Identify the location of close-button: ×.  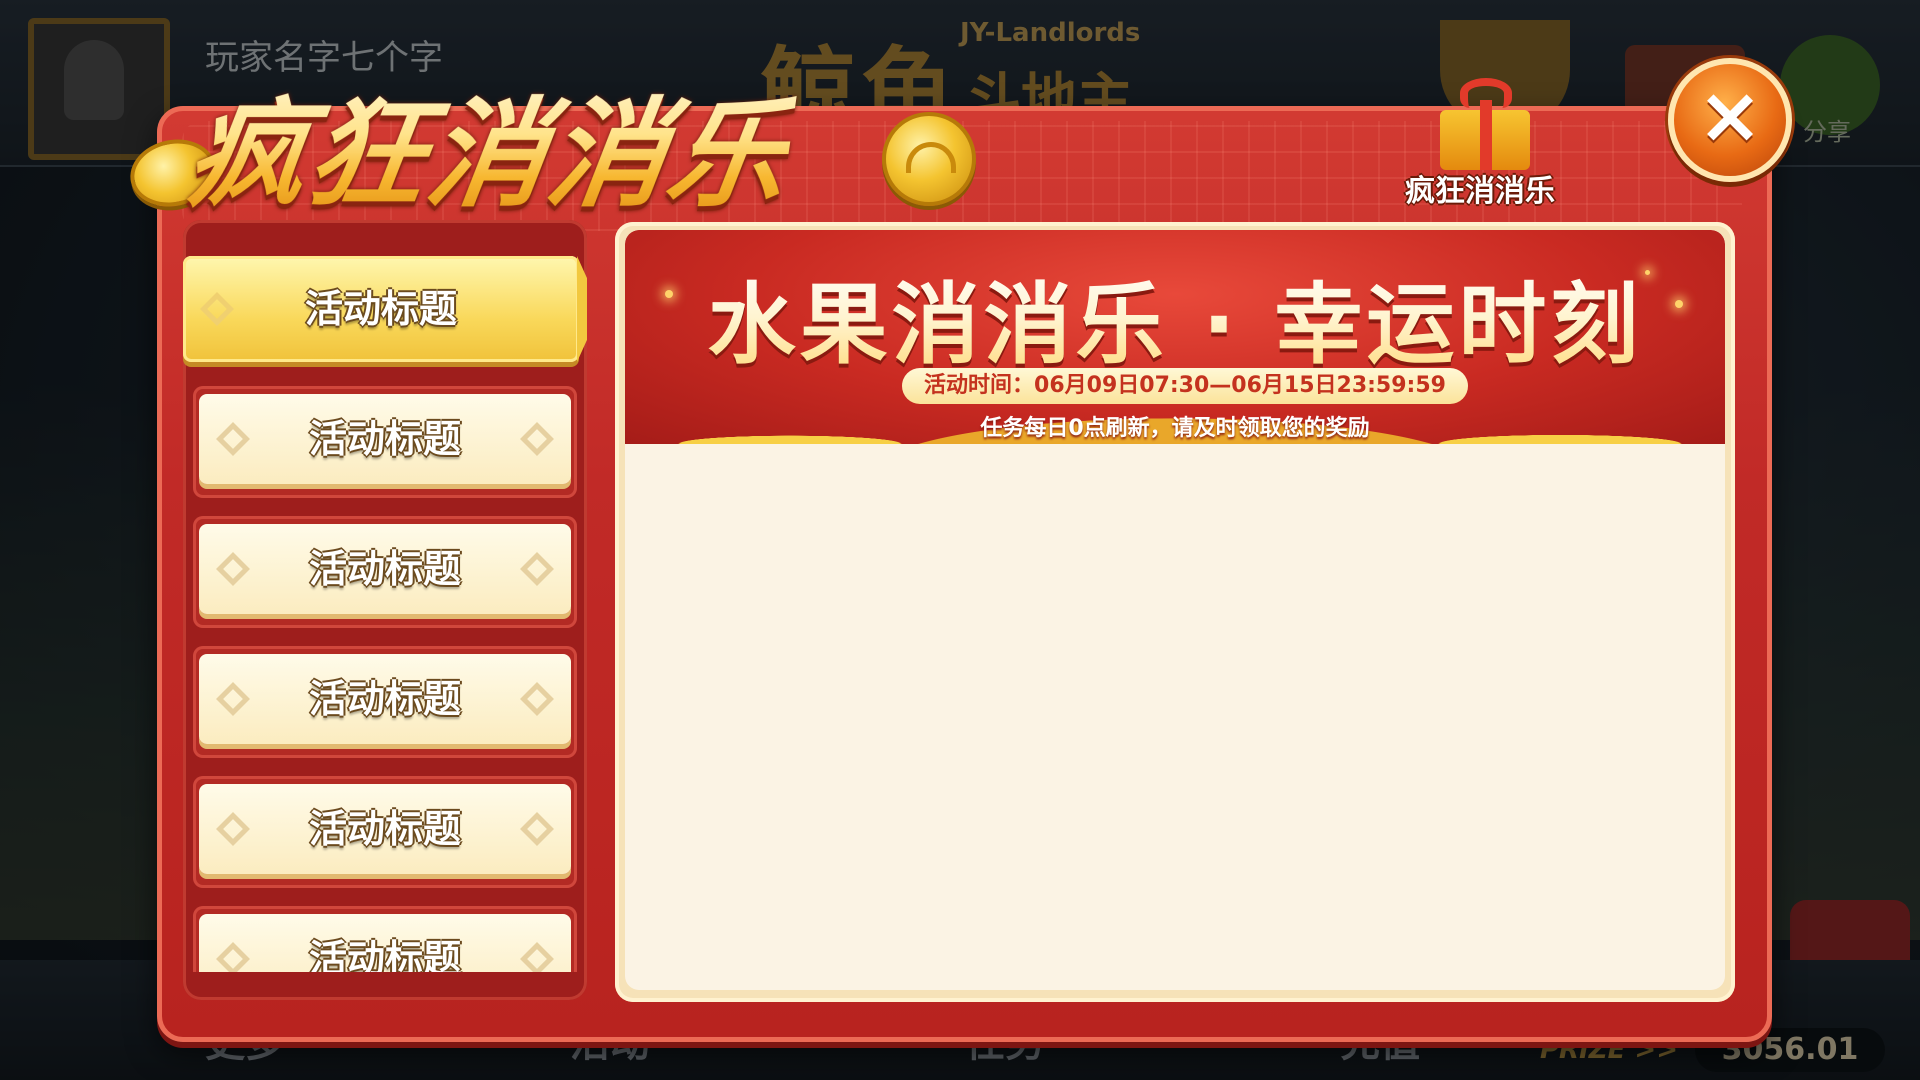
(1730, 120).